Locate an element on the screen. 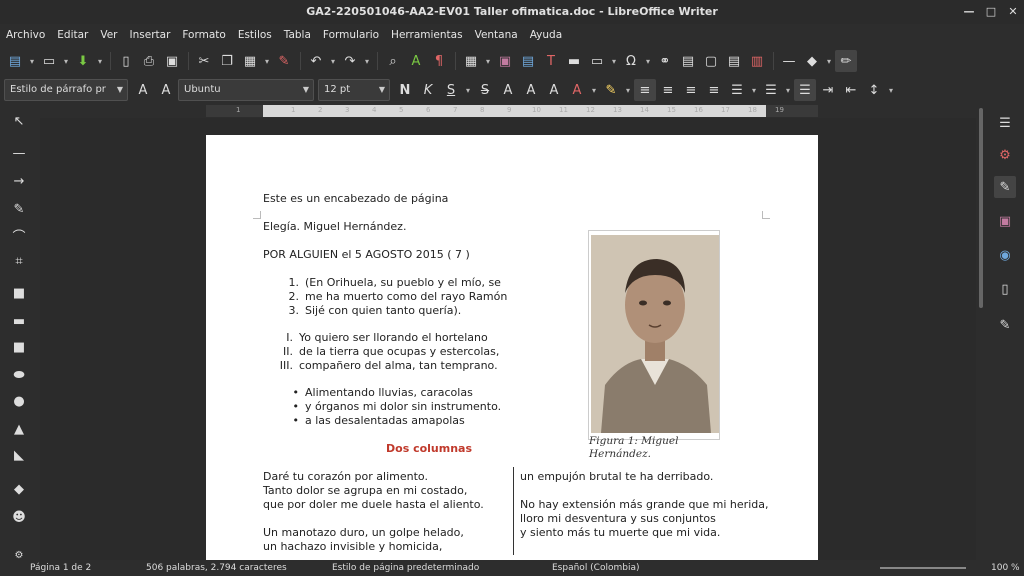 This screenshot has width=1024, height=576. undo-icon: ↶ is located at coordinates (316, 61).